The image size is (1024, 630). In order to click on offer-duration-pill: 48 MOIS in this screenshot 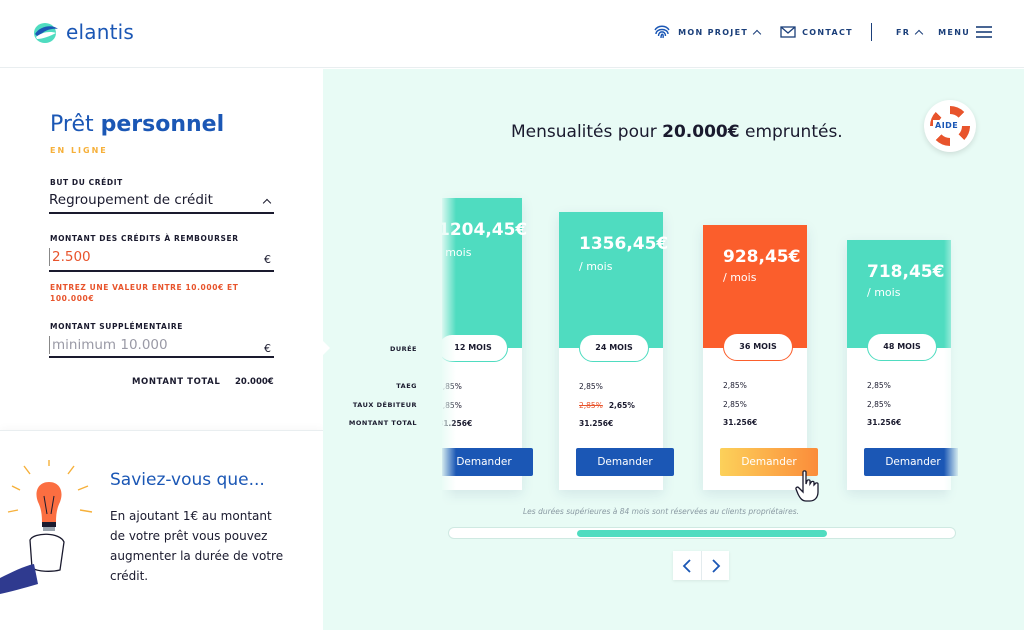, I will do `click(902, 347)`.